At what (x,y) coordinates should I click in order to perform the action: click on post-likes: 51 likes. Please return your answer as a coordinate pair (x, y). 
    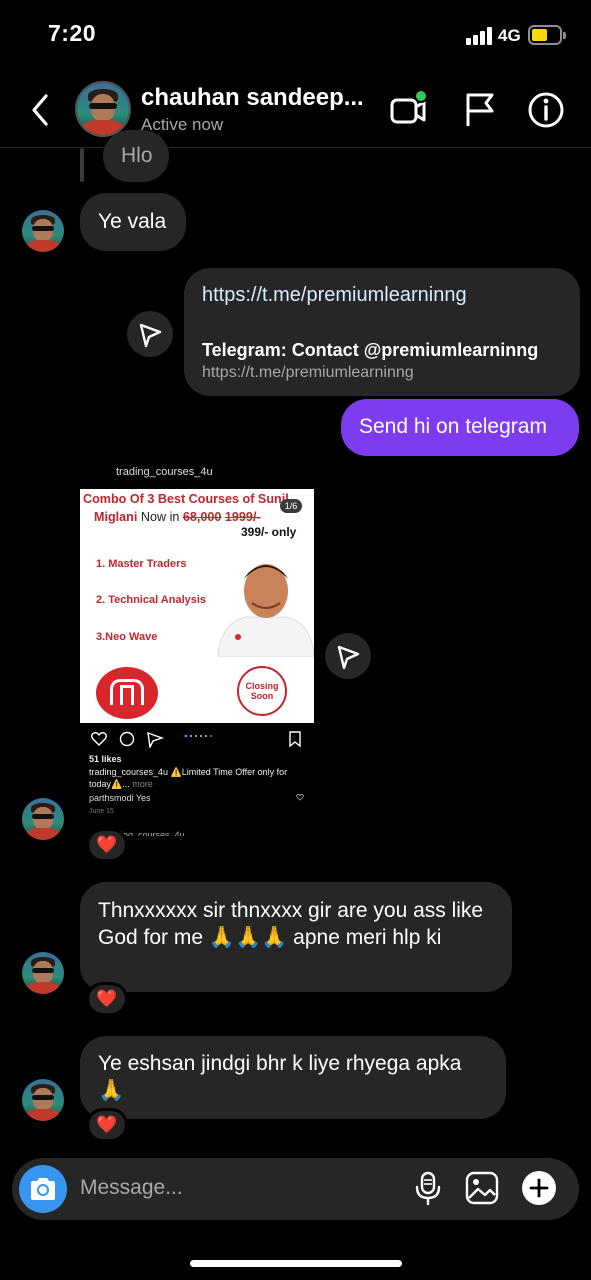
    Looking at the image, I should click on (105, 759).